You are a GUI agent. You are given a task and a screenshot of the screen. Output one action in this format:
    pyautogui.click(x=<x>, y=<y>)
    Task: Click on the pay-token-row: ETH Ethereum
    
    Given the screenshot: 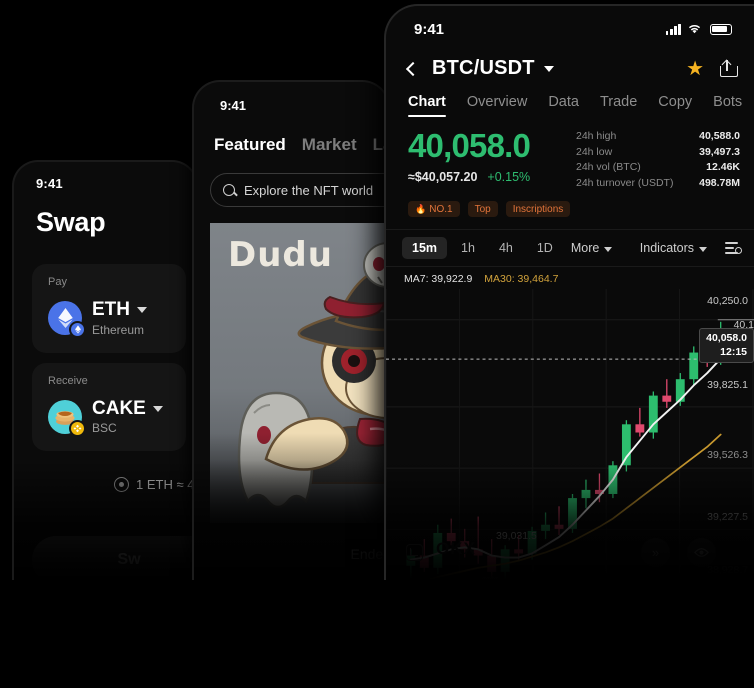 What is the action you would take?
    pyautogui.click(x=117, y=319)
    